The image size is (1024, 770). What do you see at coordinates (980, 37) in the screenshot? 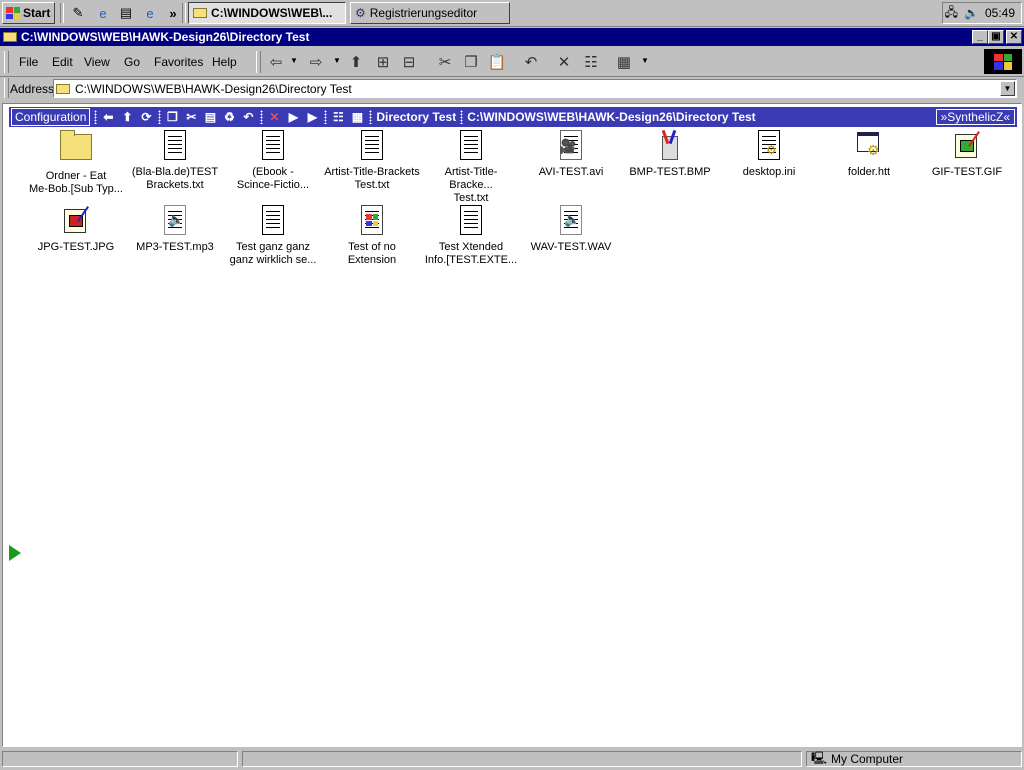
I see `minimize-button: _` at bounding box center [980, 37].